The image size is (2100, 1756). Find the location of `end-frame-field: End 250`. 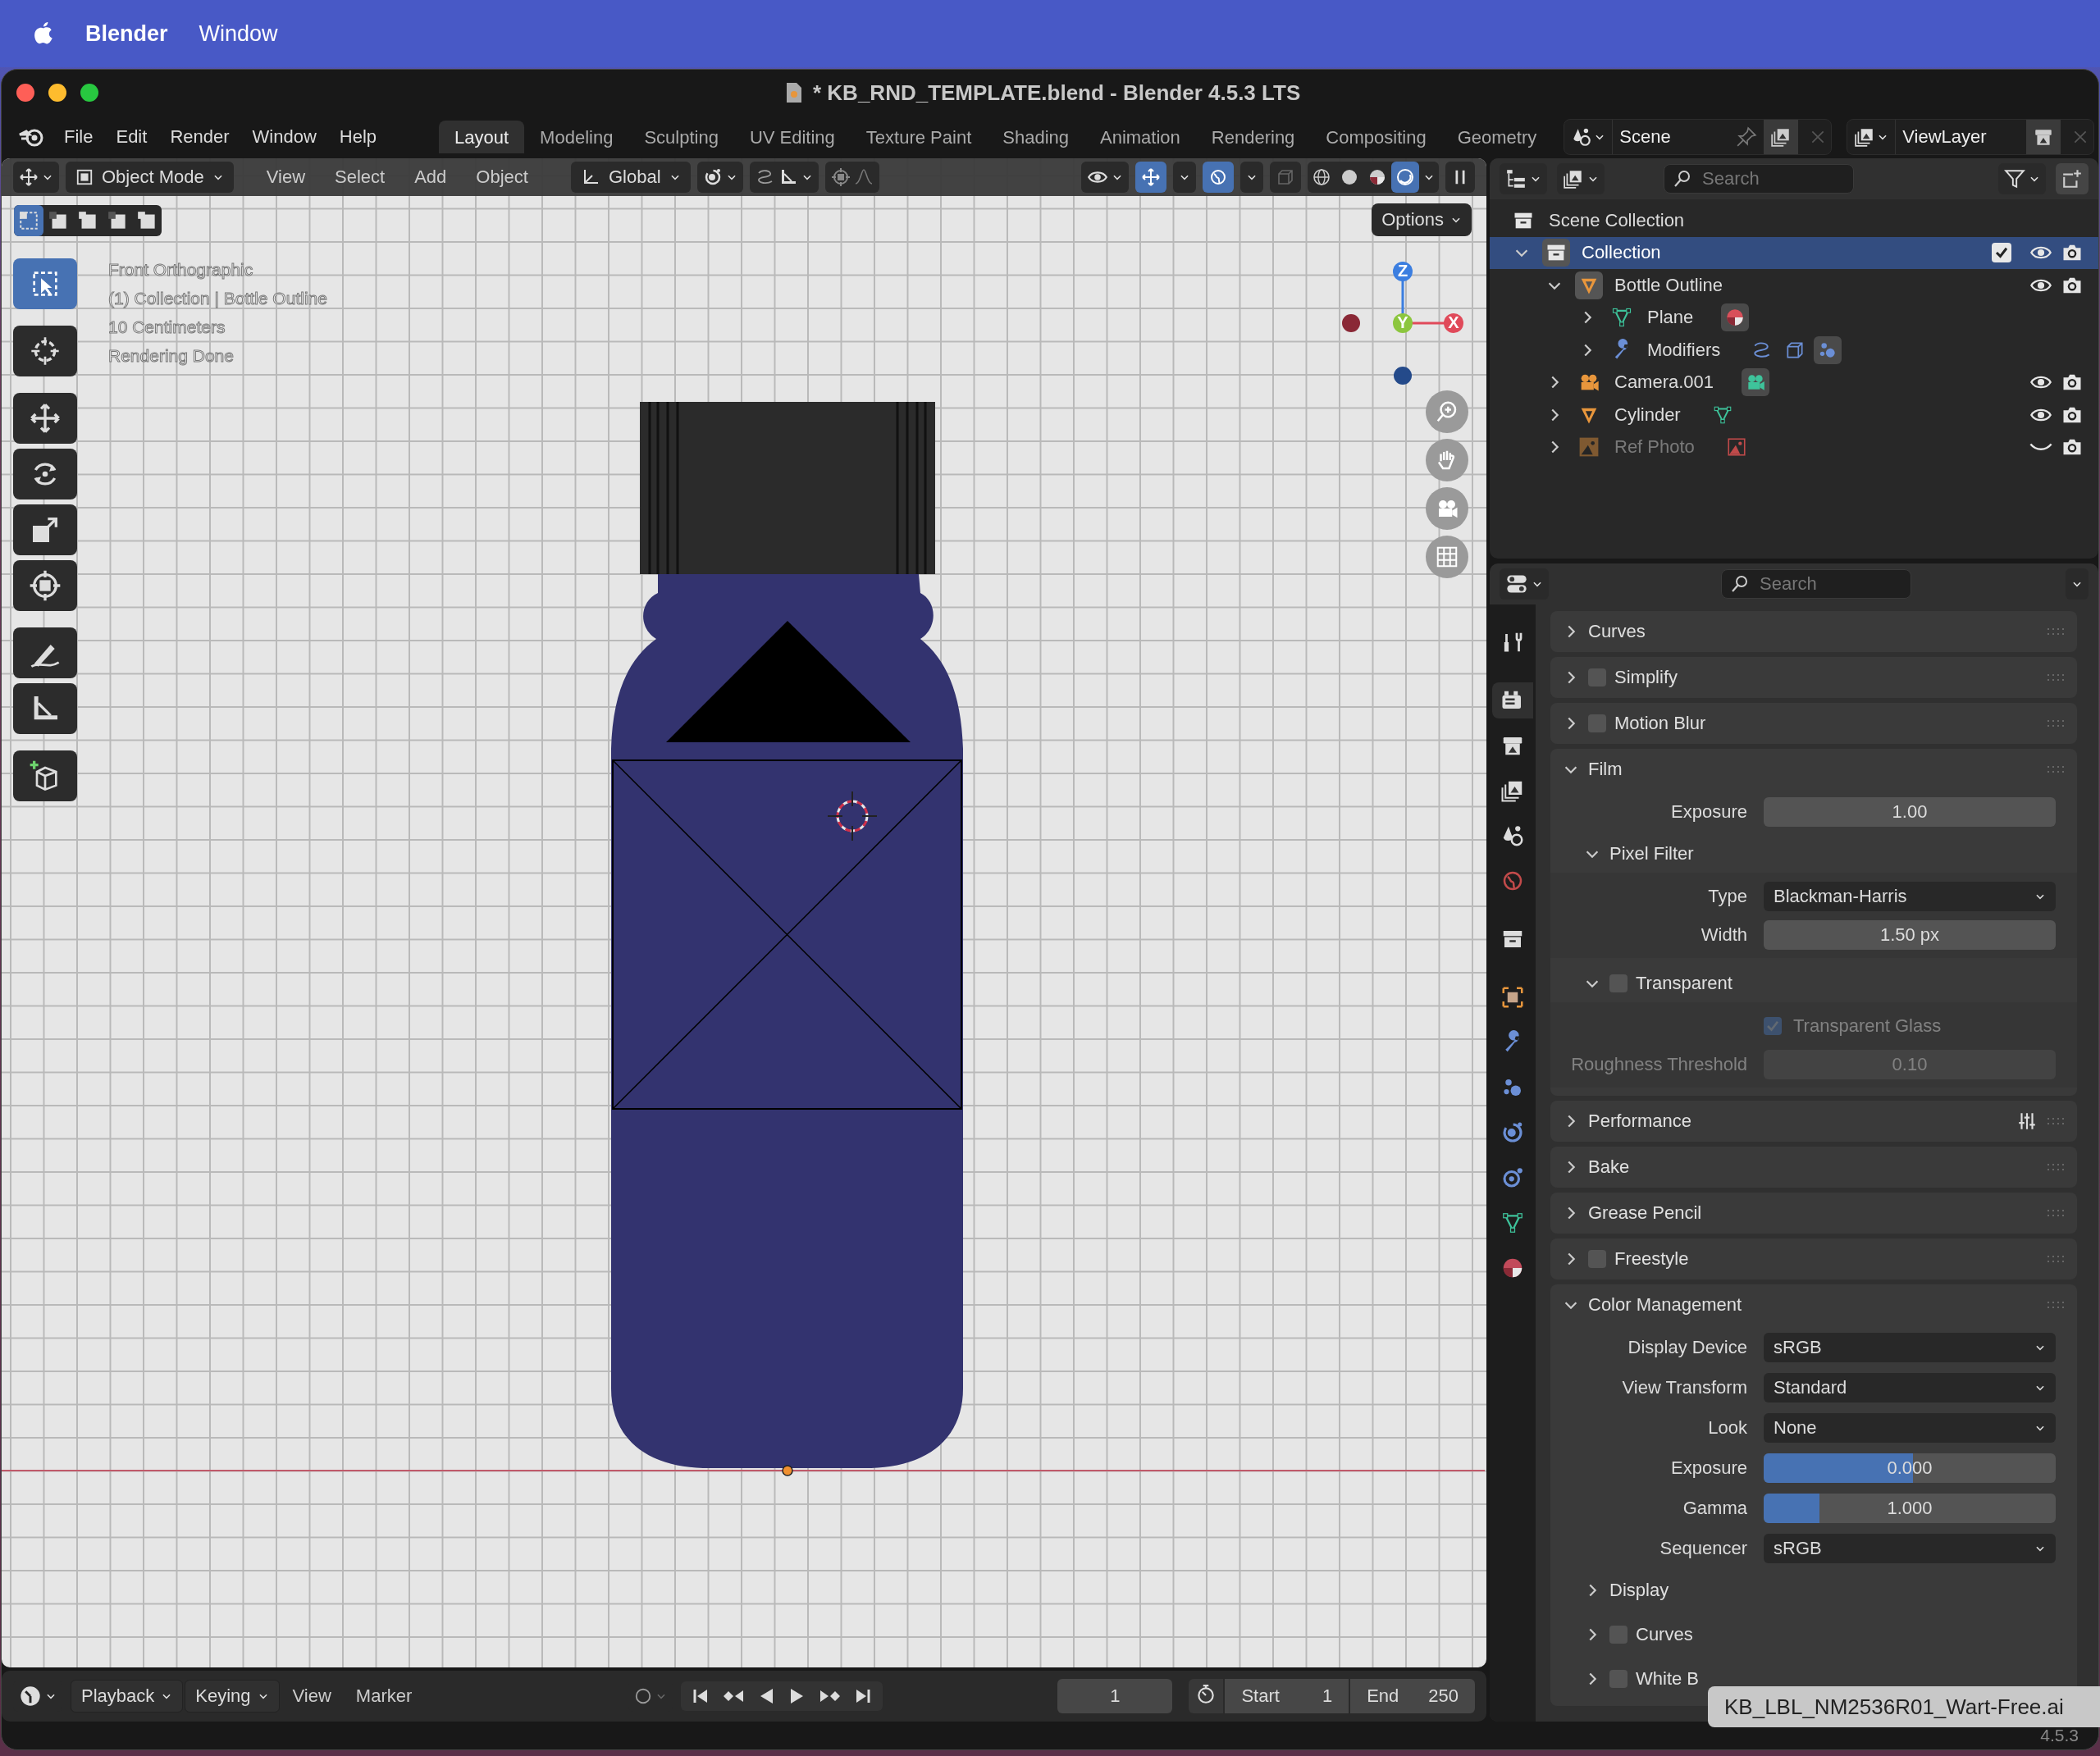

end-frame-field: End 250 is located at coordinates (1413, 1696).